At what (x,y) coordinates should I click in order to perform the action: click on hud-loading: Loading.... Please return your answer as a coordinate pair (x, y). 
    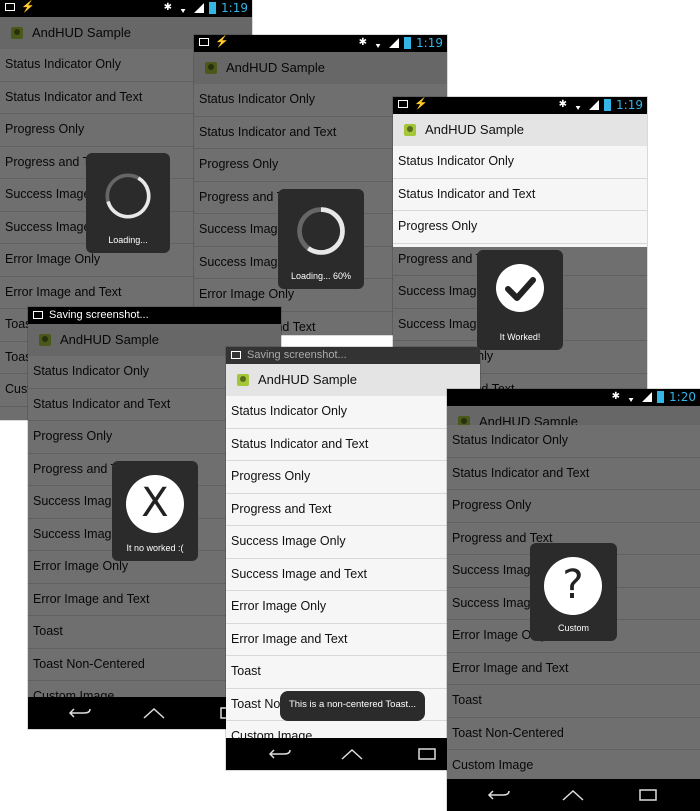
    Looking at the image, I should click on (128, 203).